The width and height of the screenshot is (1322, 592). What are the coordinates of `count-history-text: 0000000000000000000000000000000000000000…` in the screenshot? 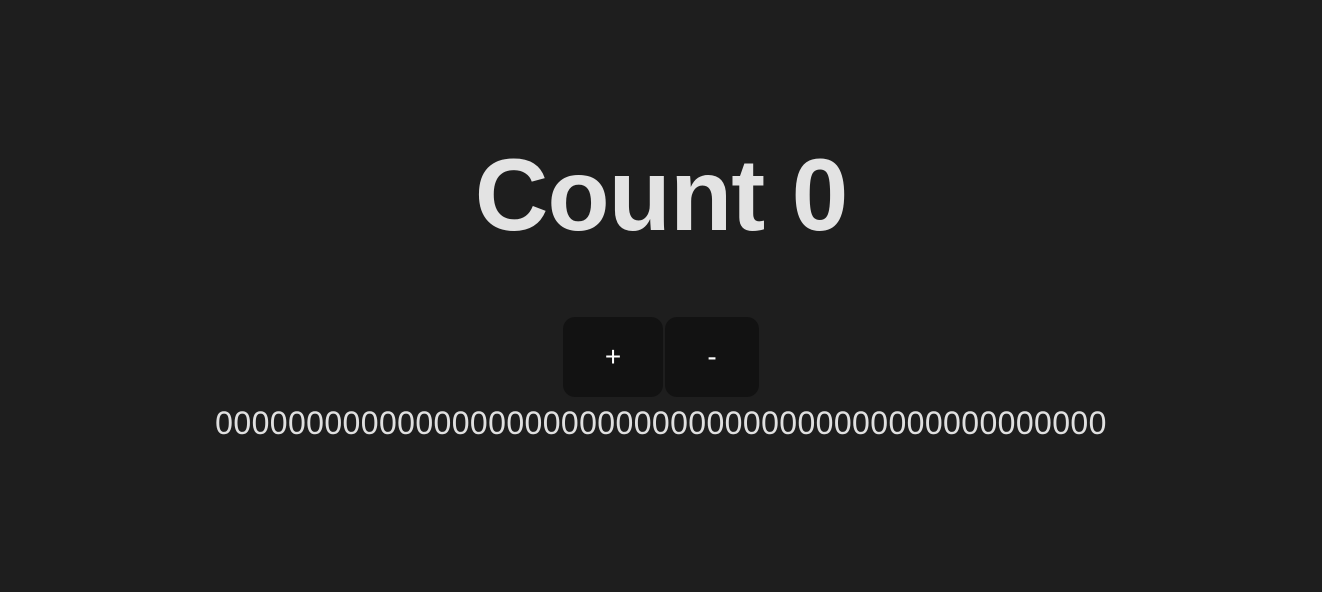 It's located at (661, 423).